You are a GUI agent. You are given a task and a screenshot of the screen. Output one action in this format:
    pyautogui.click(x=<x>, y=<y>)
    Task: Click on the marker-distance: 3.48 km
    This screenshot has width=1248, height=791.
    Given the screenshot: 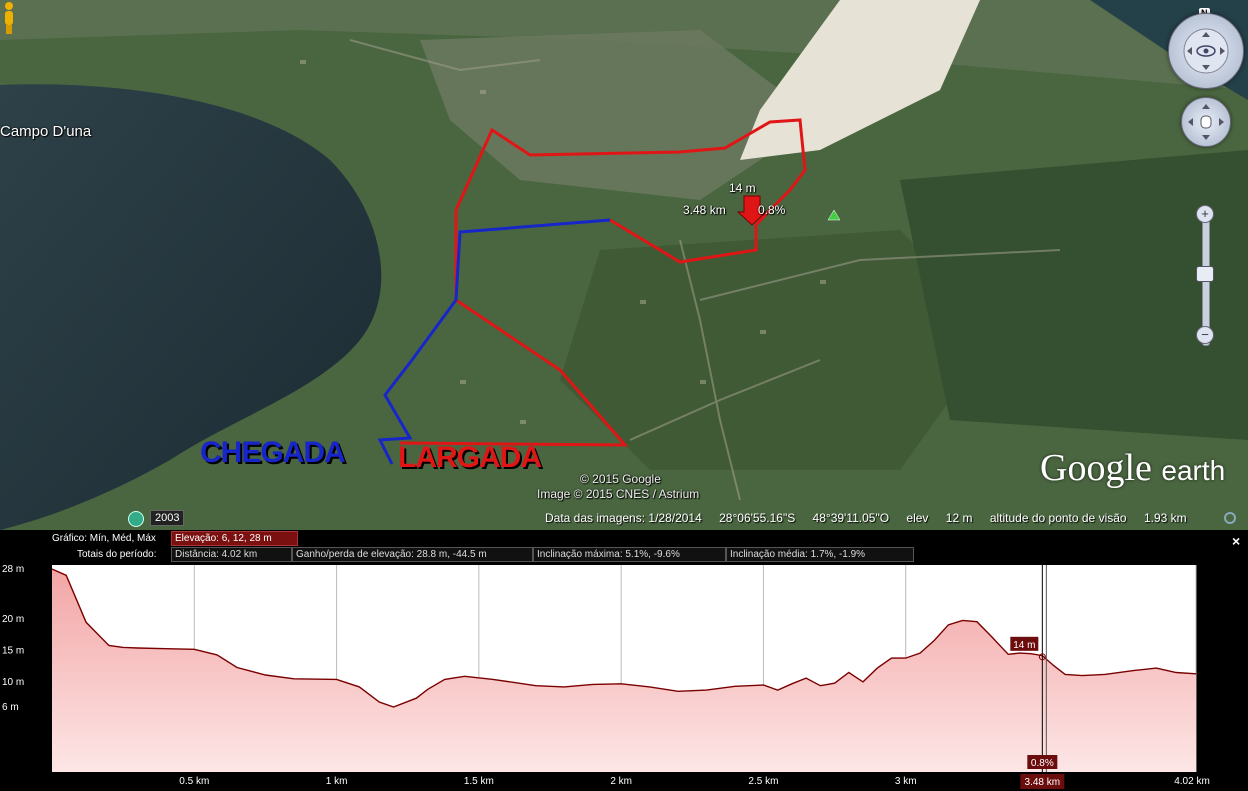 What is the action you would take?
    pyautogui.click(x=704, y=210)
    